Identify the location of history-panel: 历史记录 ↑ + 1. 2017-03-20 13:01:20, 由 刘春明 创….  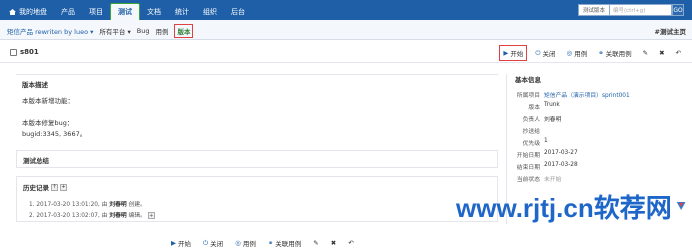
(257, 199).